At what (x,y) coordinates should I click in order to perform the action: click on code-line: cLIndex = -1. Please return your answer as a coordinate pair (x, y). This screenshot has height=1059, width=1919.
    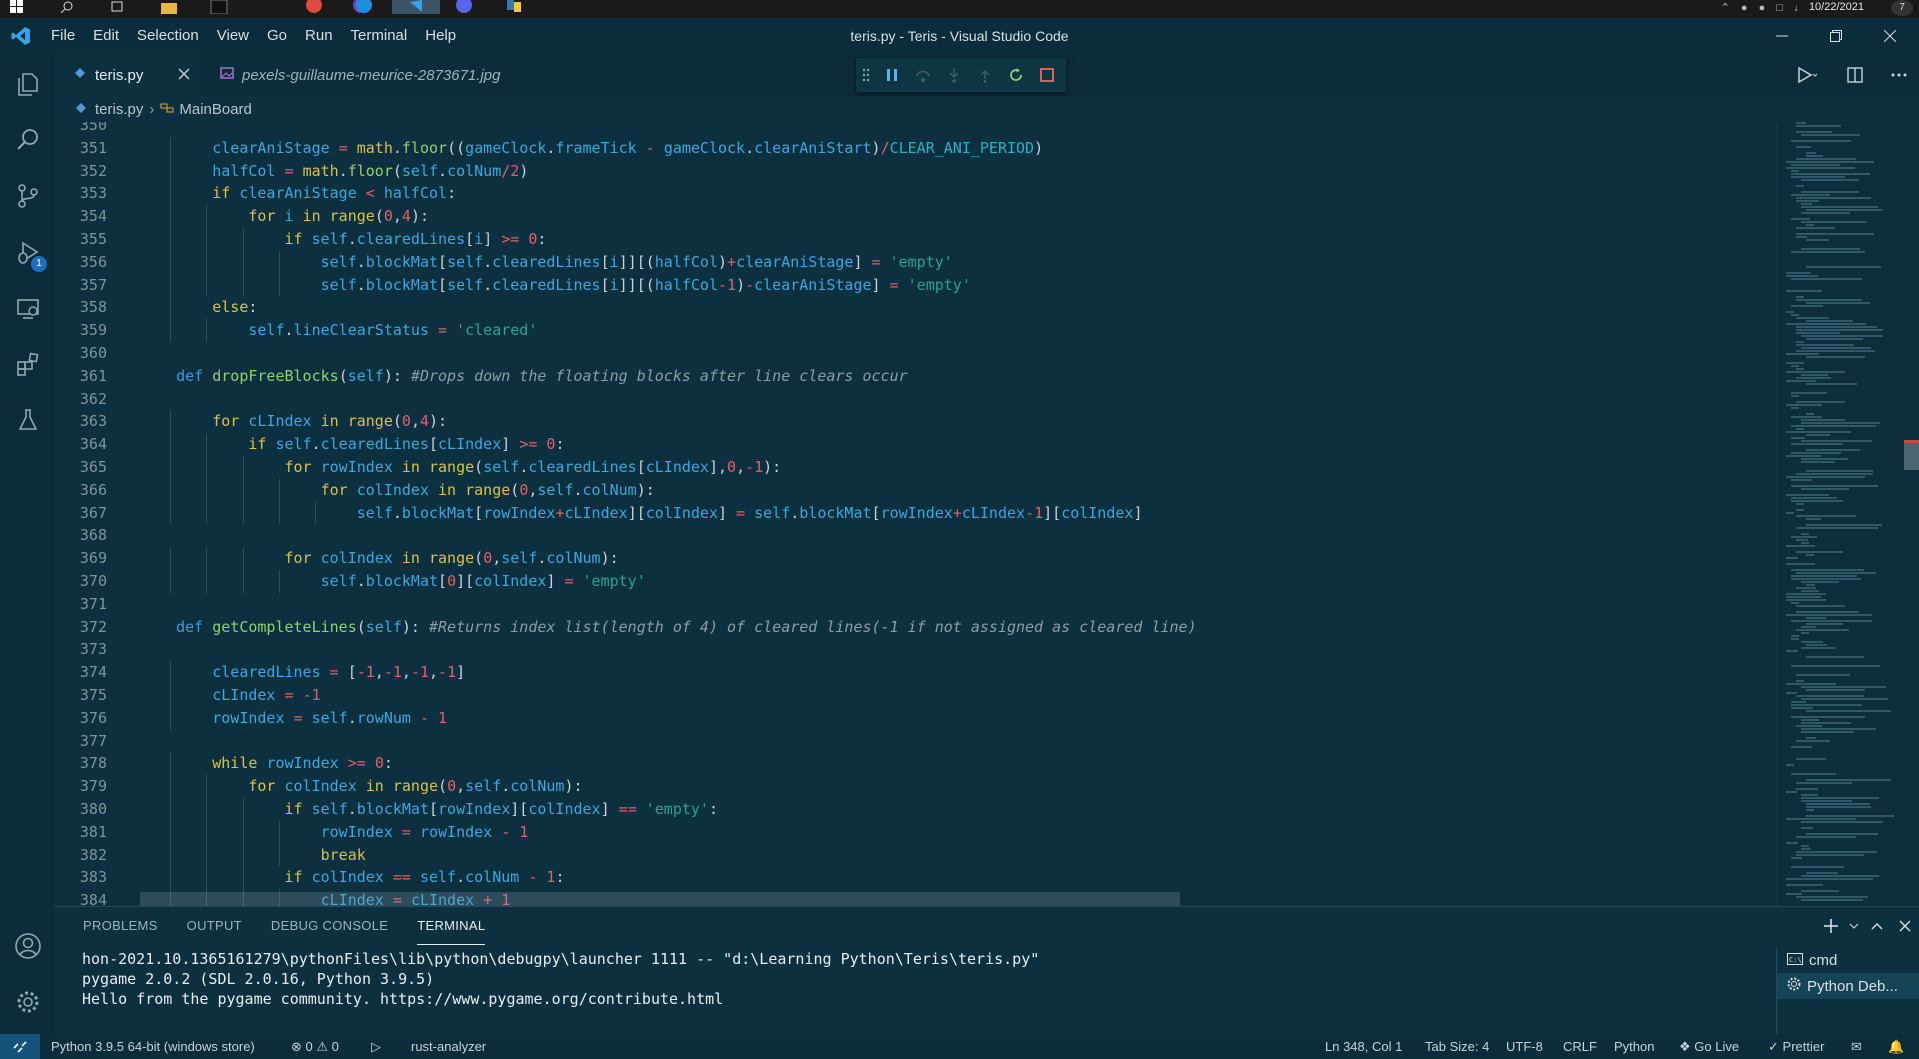
    Looking at the image, I should click on (230, 695).